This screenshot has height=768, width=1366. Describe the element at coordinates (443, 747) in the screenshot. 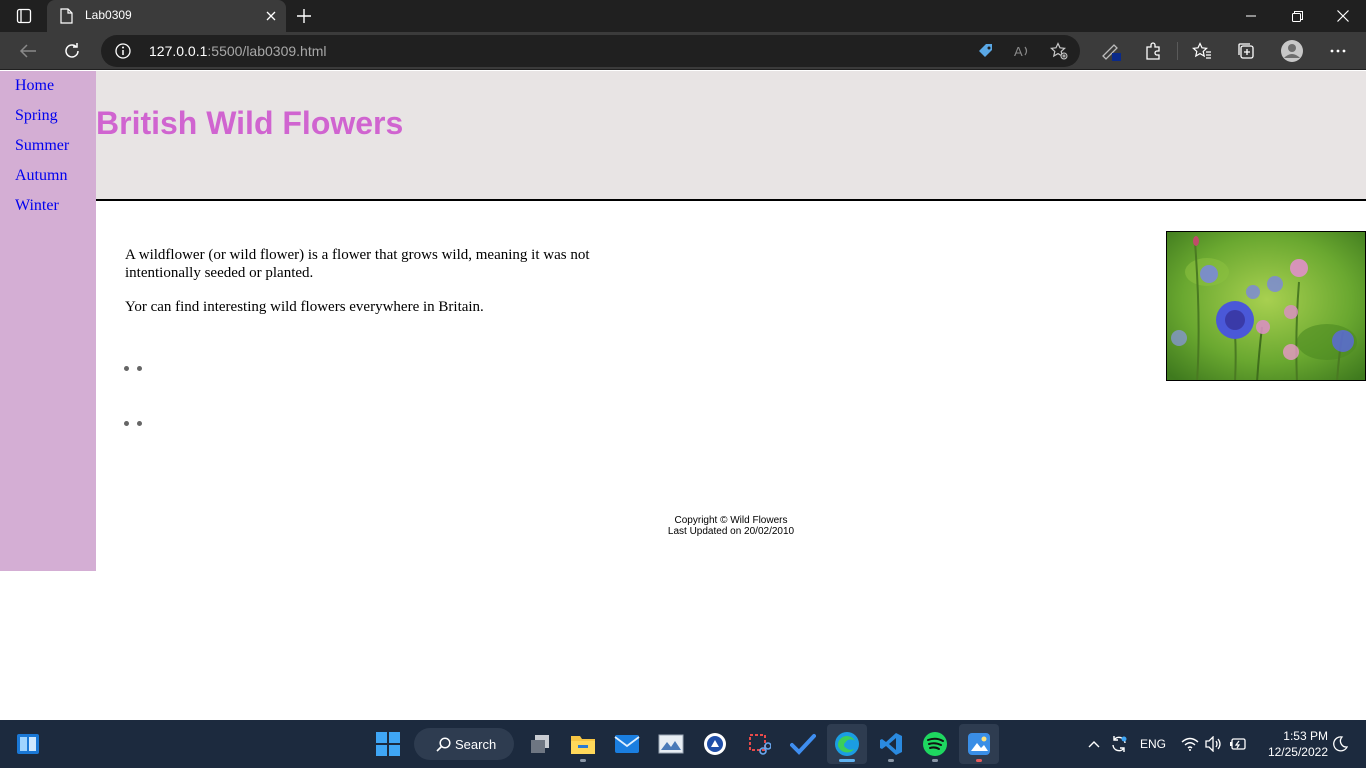

I see `search-icon` at that location.